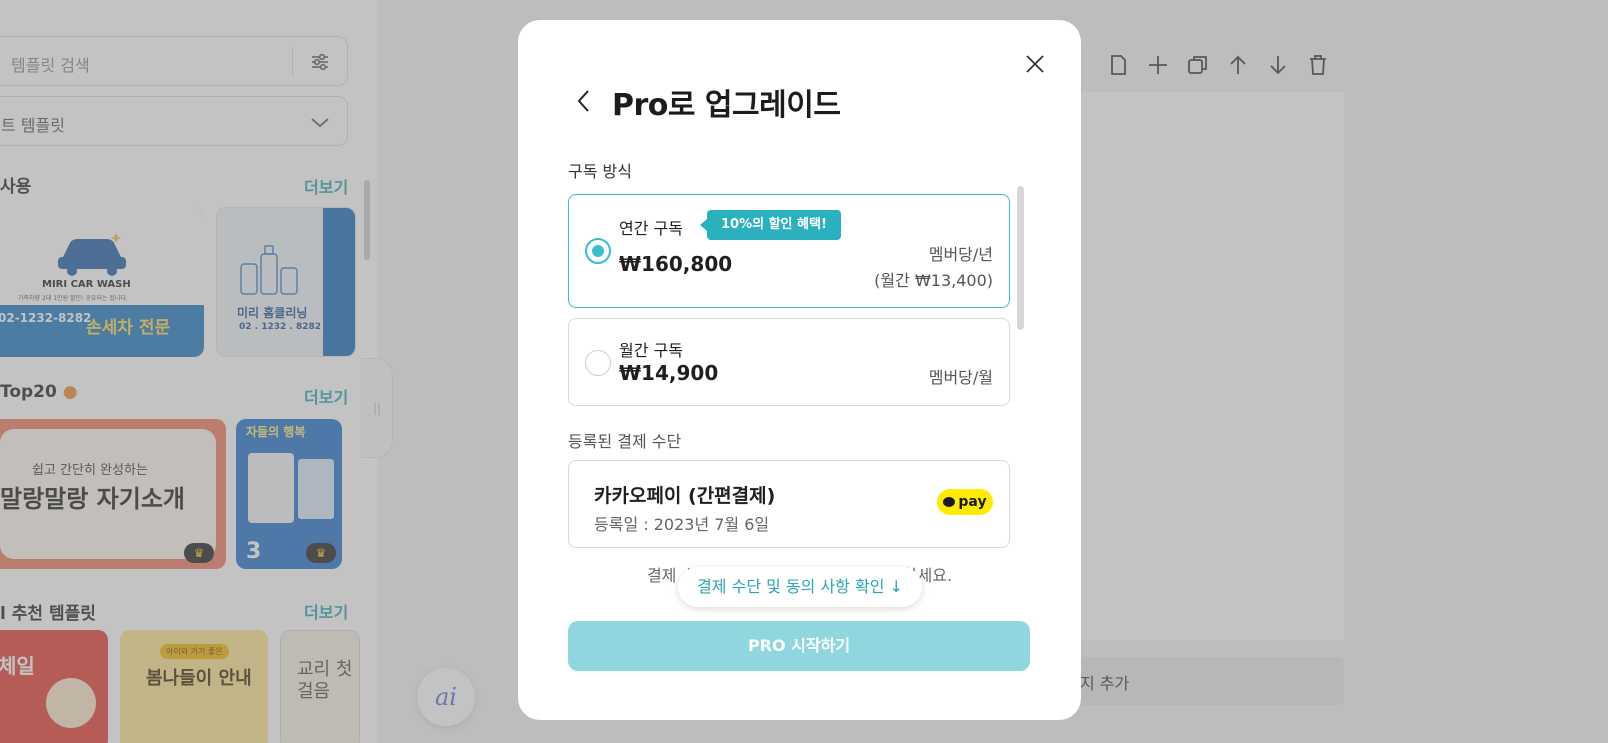  What do you see at coordinates (600, 171) in the screenshot?
I see `subscription-label: 구독 방식` at bounding box center [600, 171].